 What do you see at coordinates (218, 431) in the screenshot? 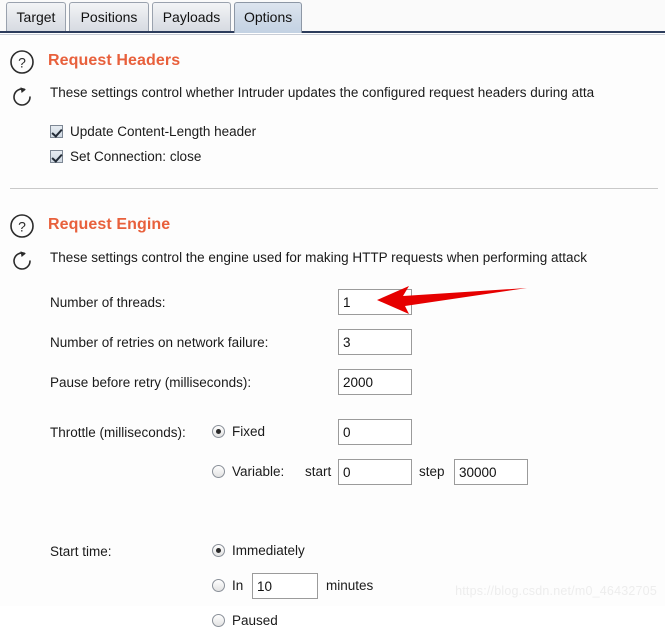
I see `radio-throttle-fixed` at bounding box center [218, 431].